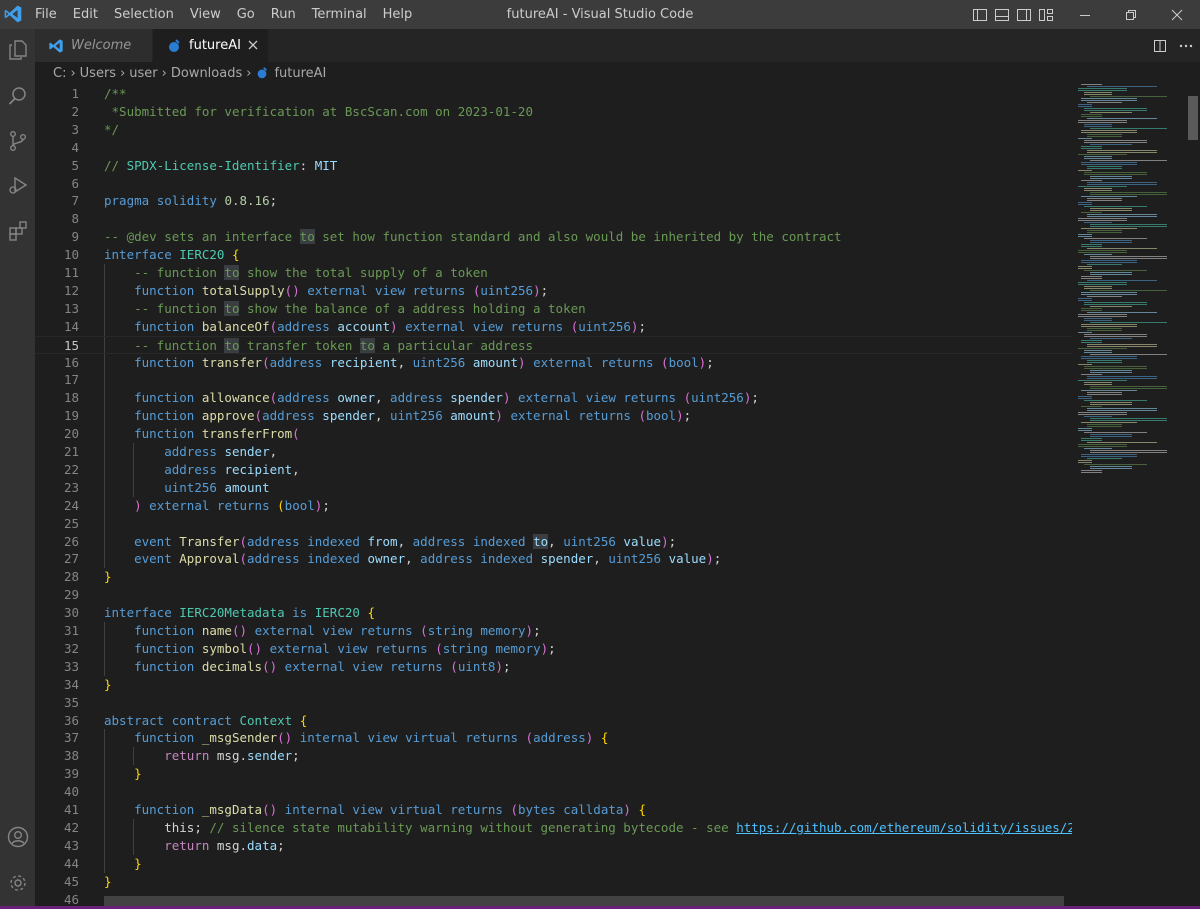 This screenshot has width=1200, height=909. I want to click on menu-terminal: Terminal, so click(339, 14).